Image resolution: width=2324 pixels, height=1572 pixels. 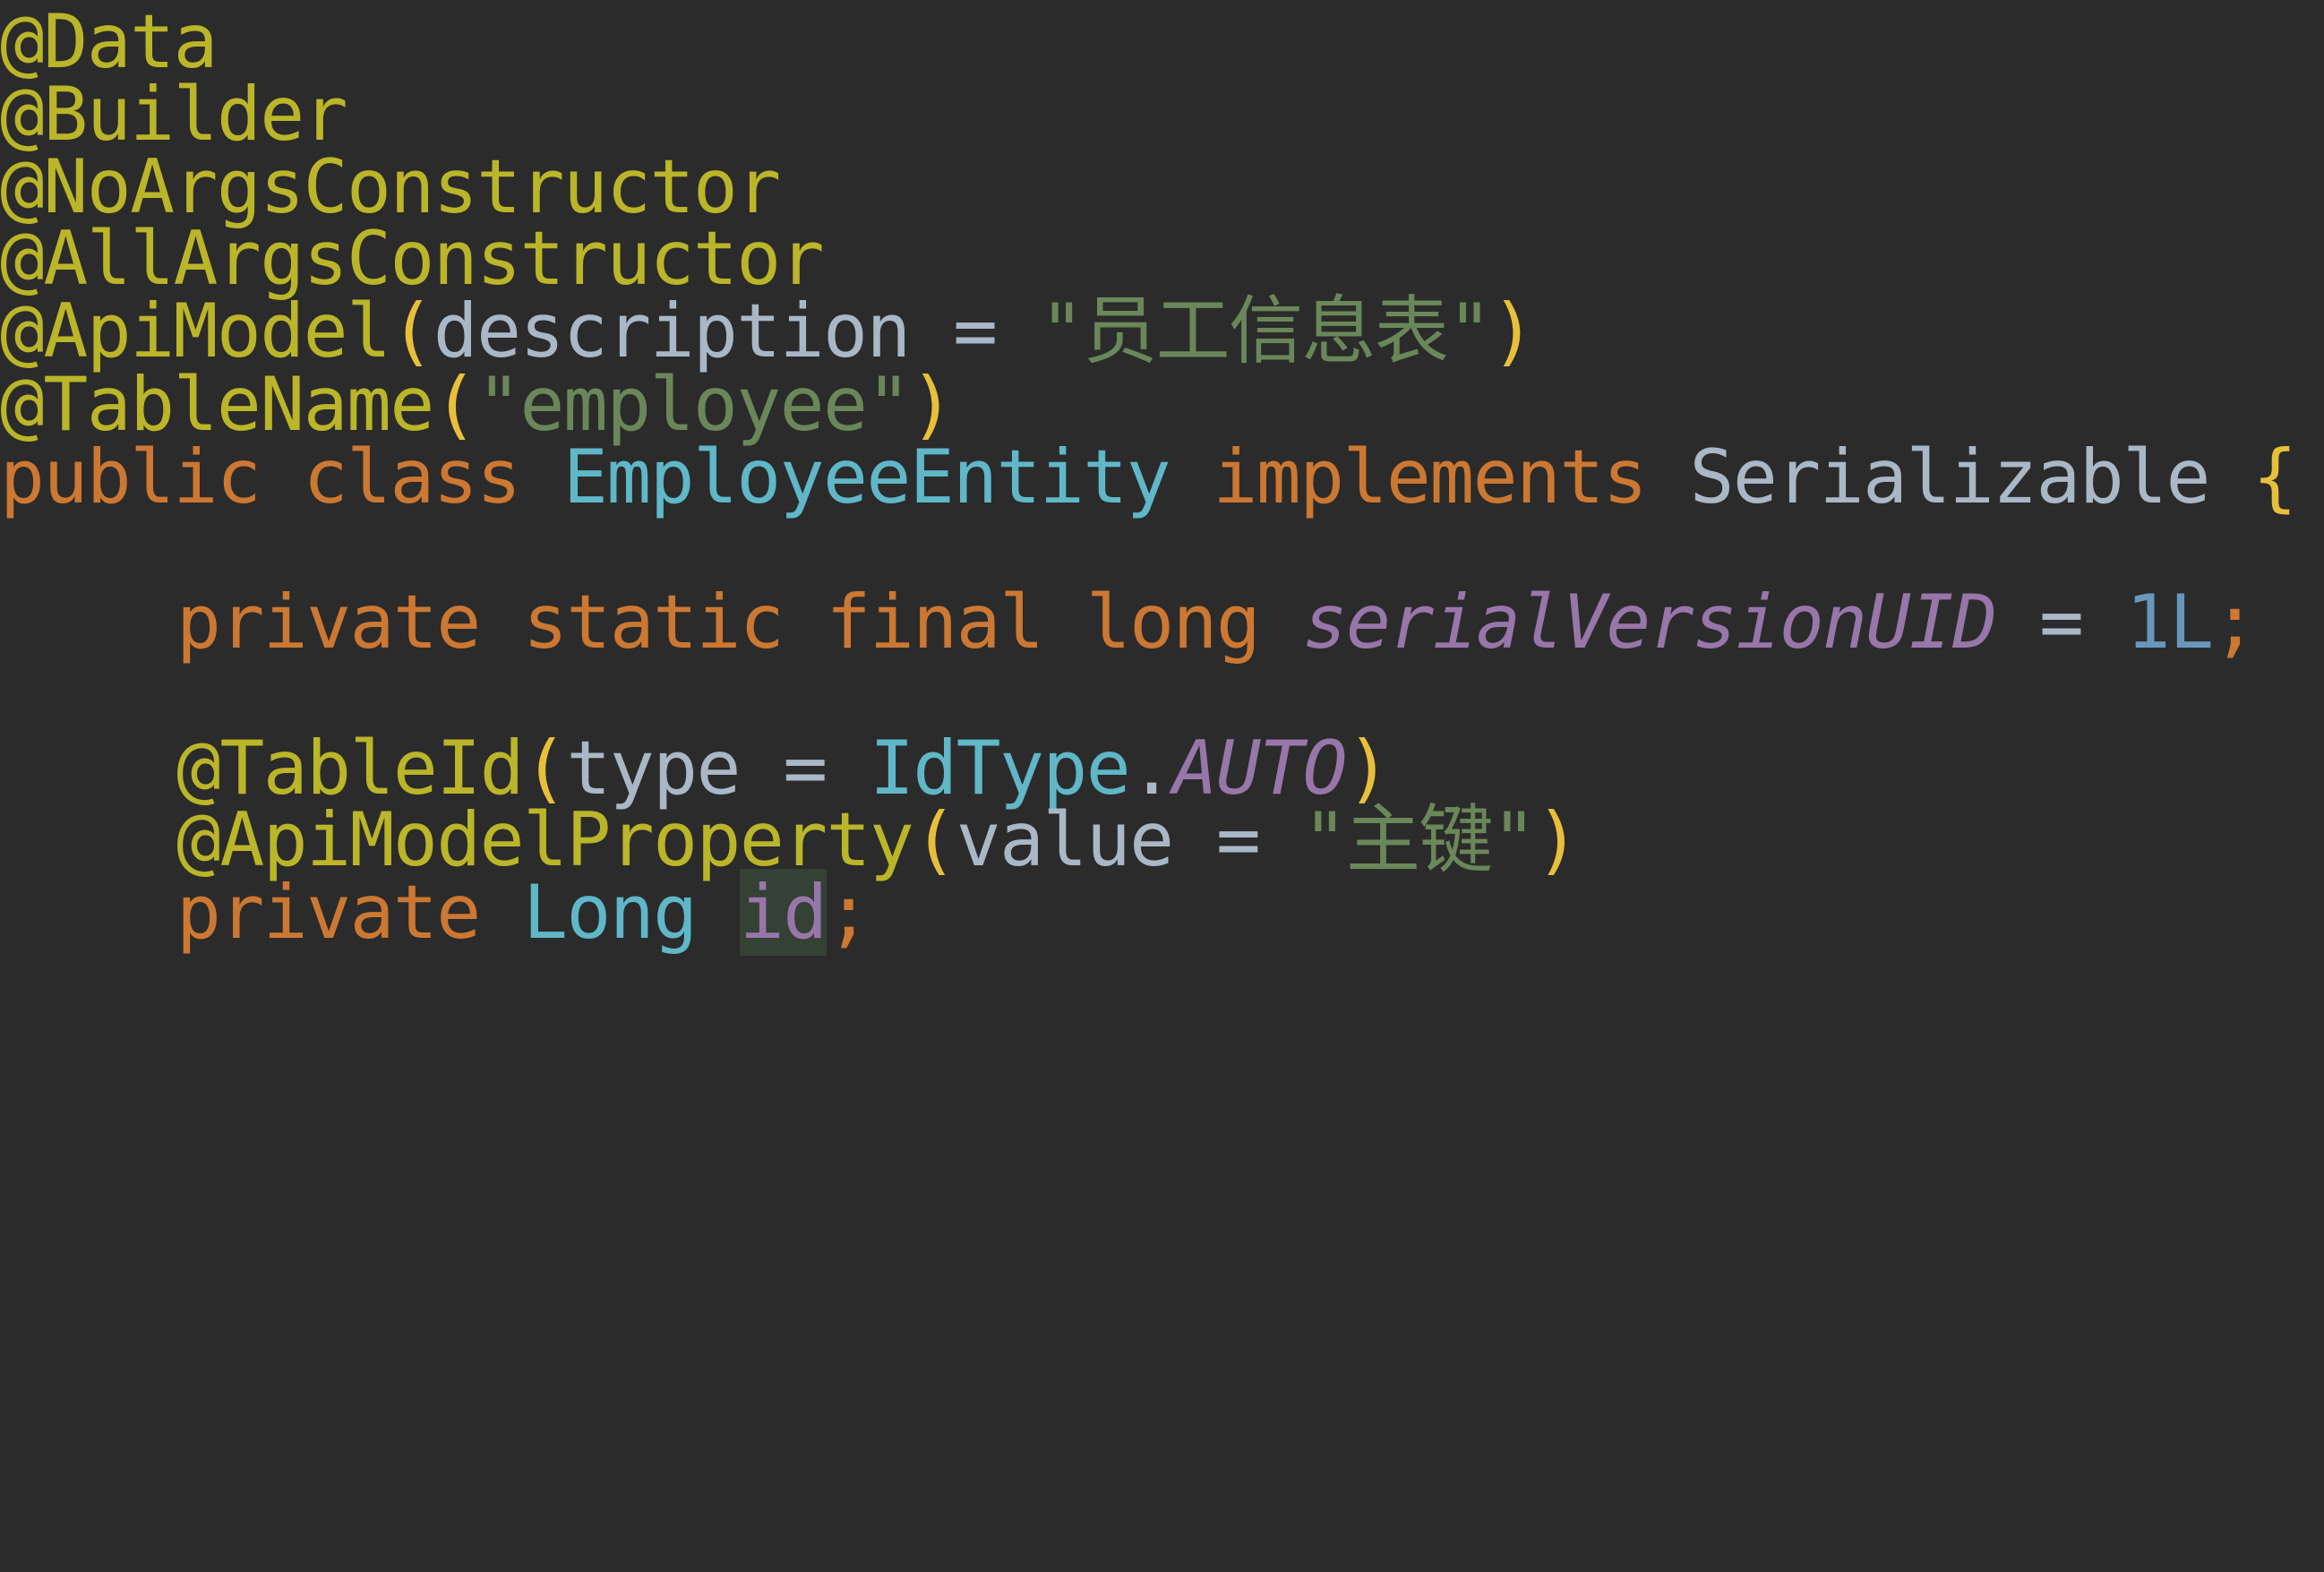 I want to click on code-token: EmployeeEntity, so click(x=887, y=477).